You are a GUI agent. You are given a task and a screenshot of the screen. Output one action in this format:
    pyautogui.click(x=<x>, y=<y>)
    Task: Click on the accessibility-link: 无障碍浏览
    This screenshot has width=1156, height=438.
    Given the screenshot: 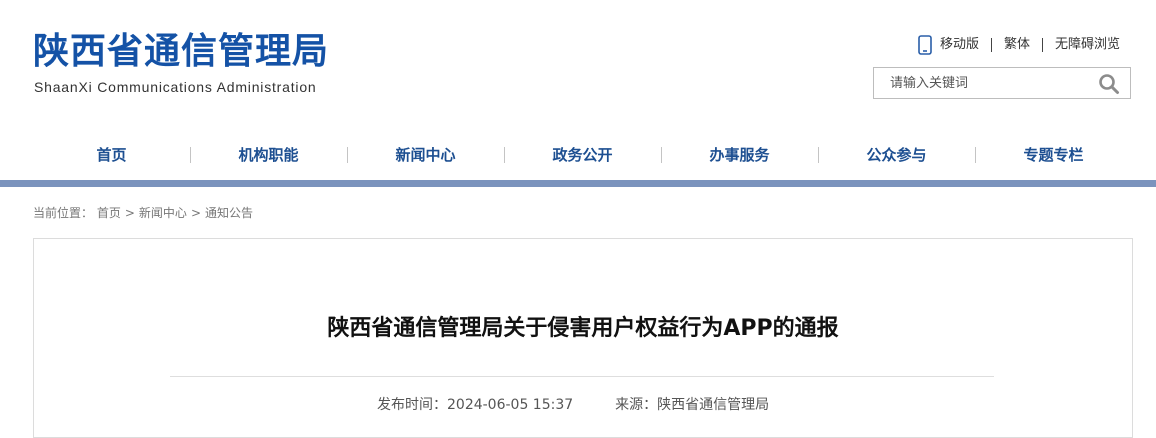 What is the action you would take?
    pyautogui.click(x=1087, y=45)
    